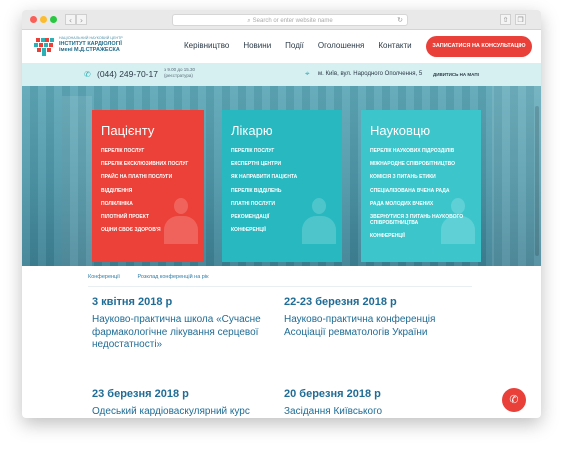 Image resolution: width=563 pixels, height=452 pixels. Describe the element at coordinates (458, 221) in the screenshot. I see `scientist-silhouette-icon` at that location.